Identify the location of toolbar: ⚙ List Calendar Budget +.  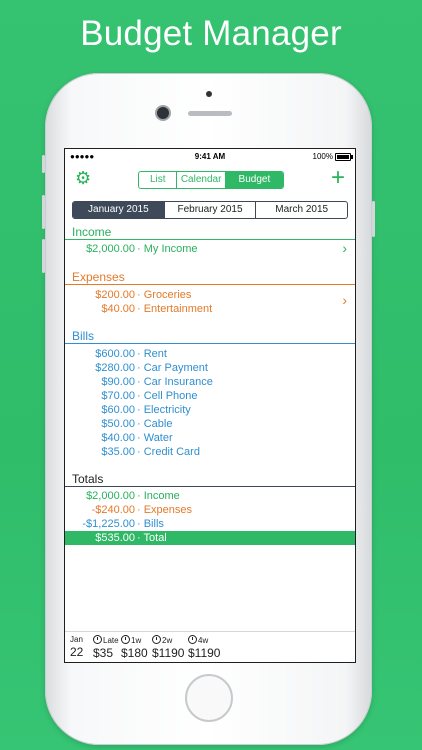
(210, 179).